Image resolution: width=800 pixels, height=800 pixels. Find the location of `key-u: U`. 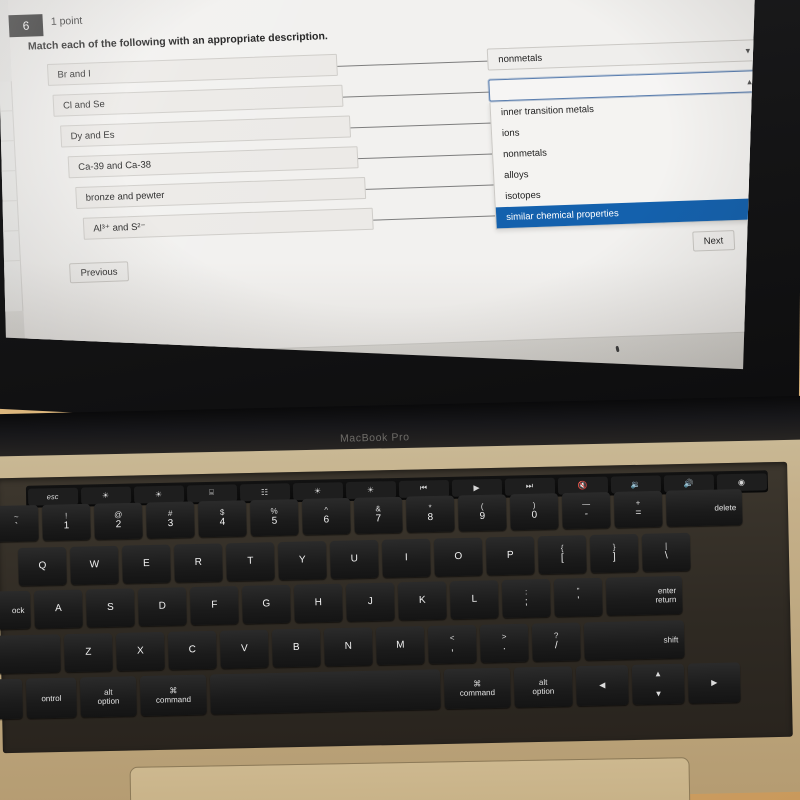

key-u: U is located at coordinates (354, 559).